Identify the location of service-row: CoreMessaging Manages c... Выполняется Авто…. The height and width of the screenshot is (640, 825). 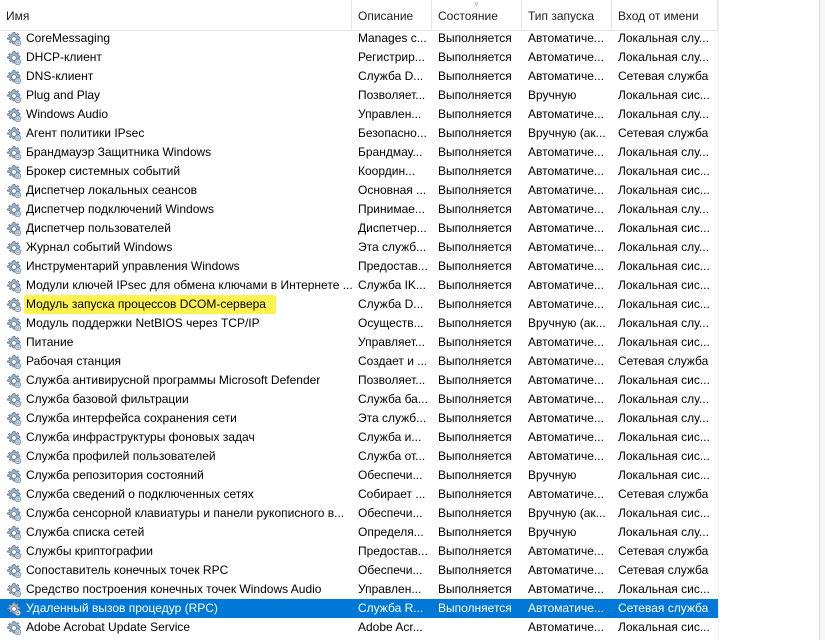
(359, 38).